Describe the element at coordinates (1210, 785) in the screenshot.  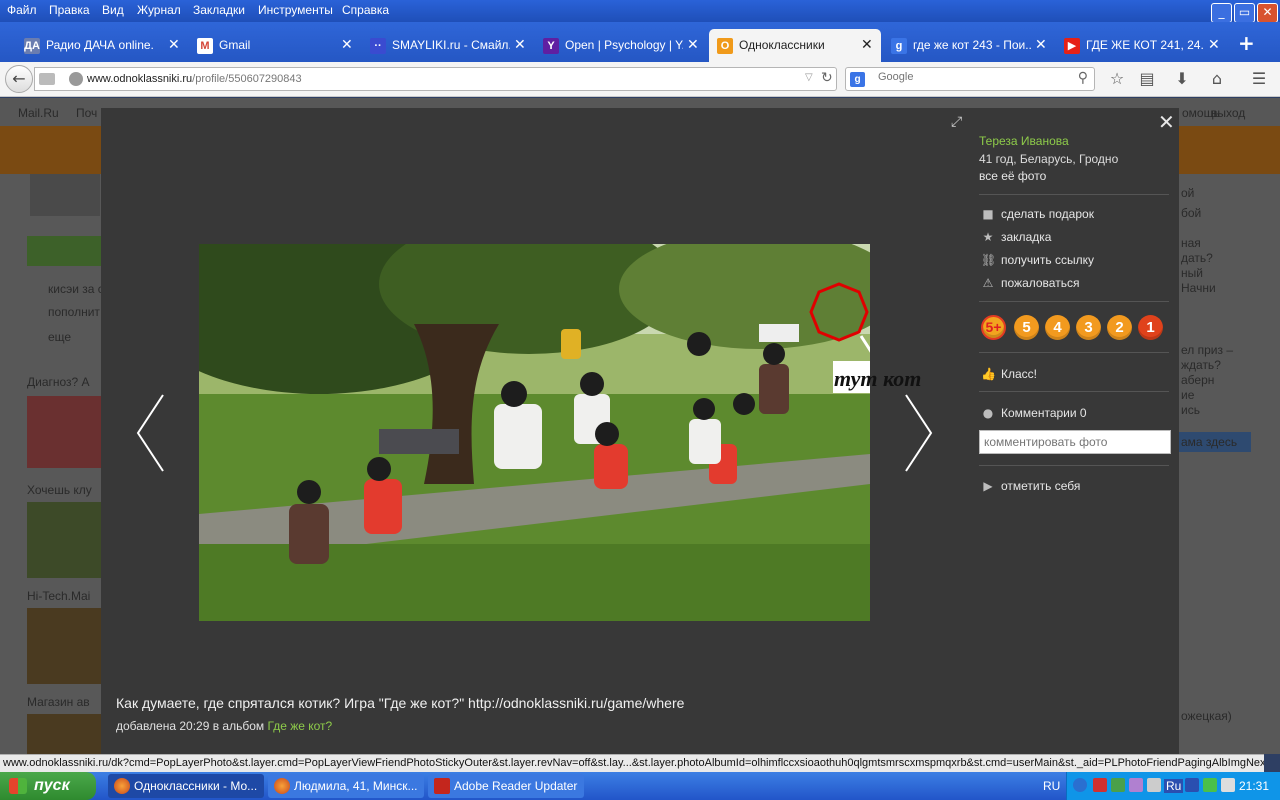
I see `tray-wifi-icon` at that location.